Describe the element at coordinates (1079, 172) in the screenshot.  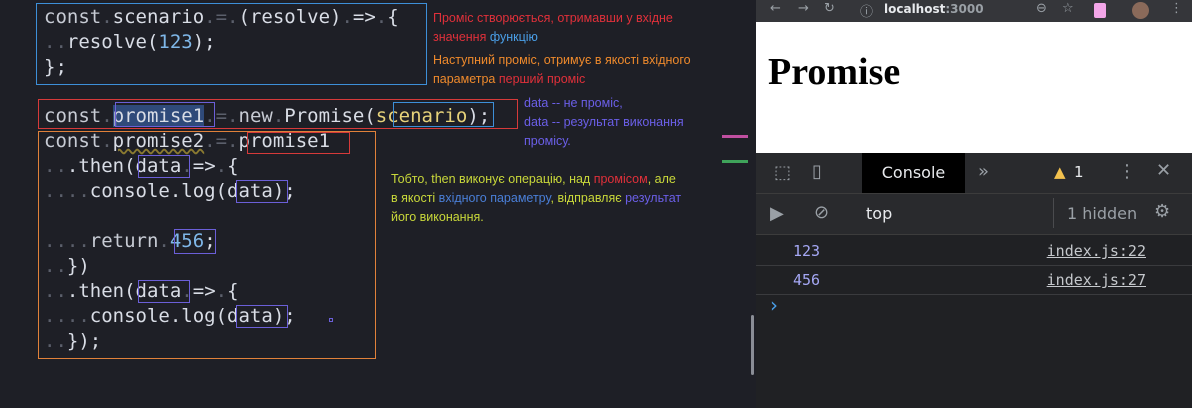
I see `warning-count: 1` at that location.